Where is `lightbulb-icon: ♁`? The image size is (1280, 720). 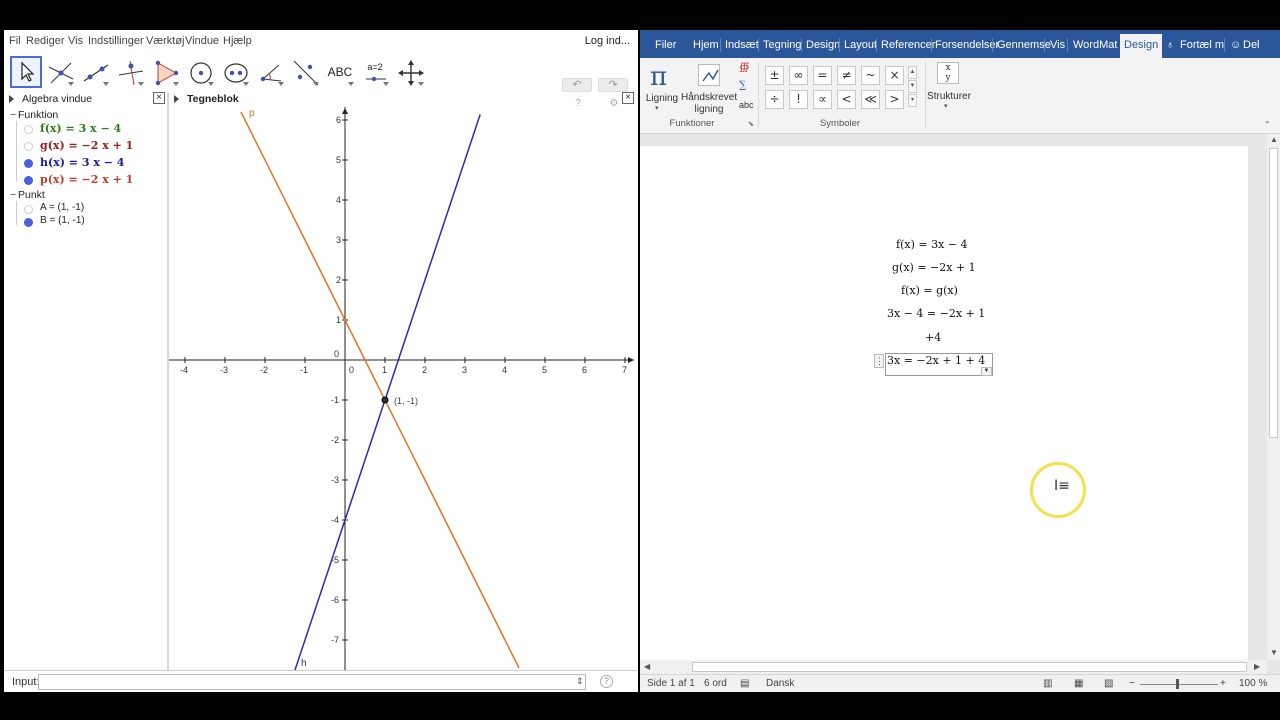 lightbulb-icon: ♁ is located at coordinates (1170, 45).